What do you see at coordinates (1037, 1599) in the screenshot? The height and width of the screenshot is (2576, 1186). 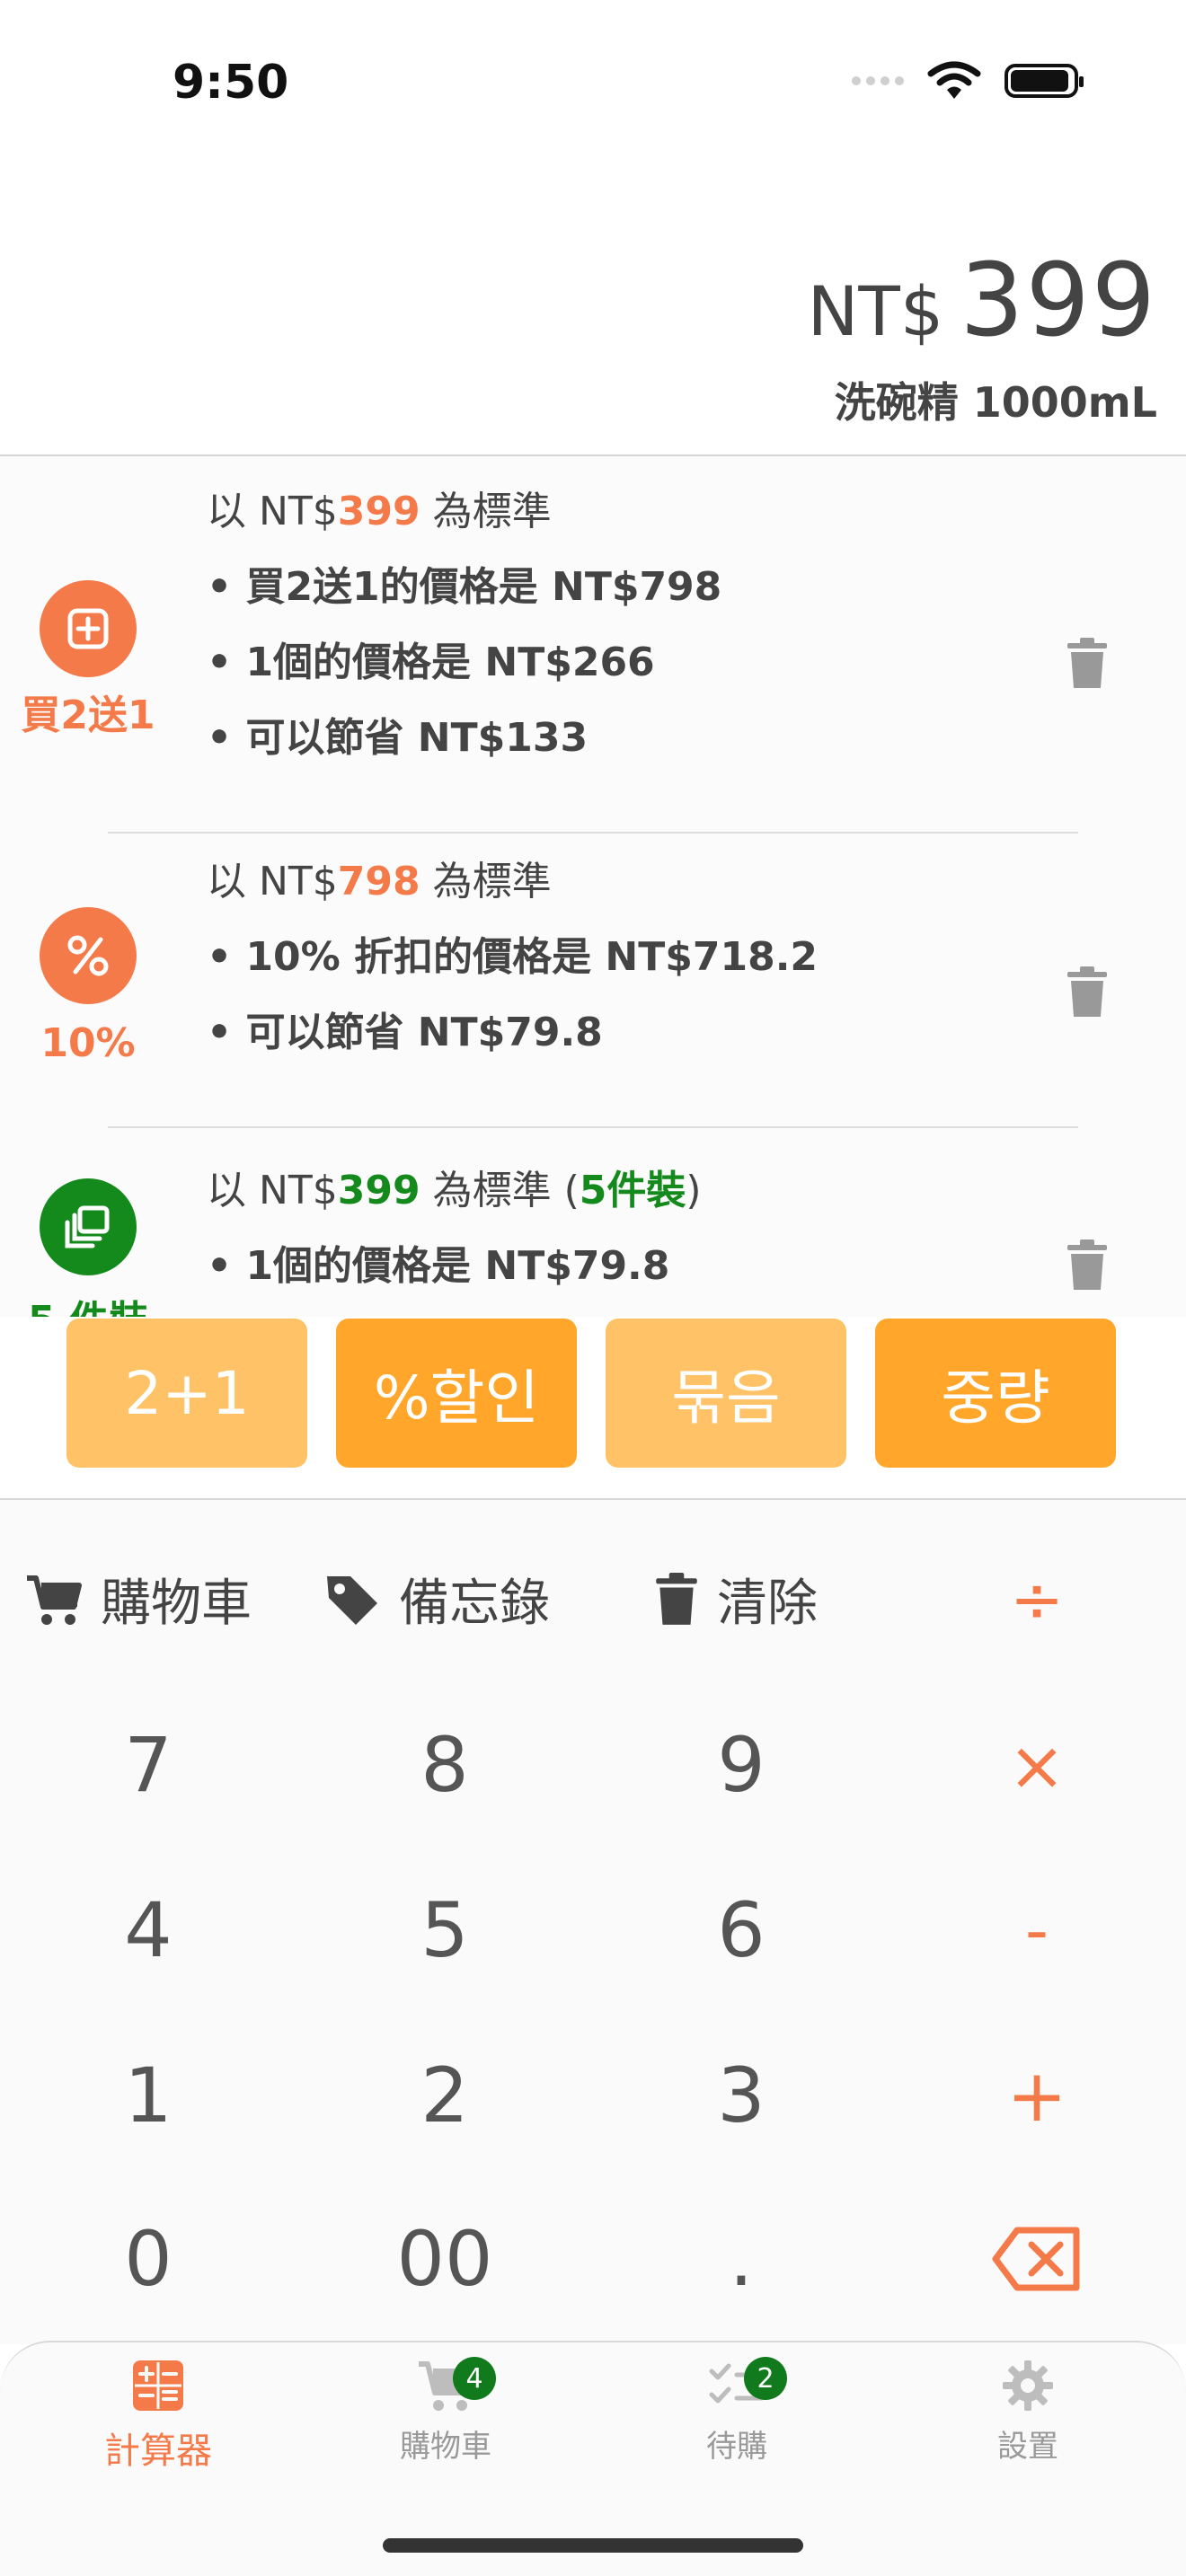 I see `divide-key: ÷` at bounding box center [1037, 1599].